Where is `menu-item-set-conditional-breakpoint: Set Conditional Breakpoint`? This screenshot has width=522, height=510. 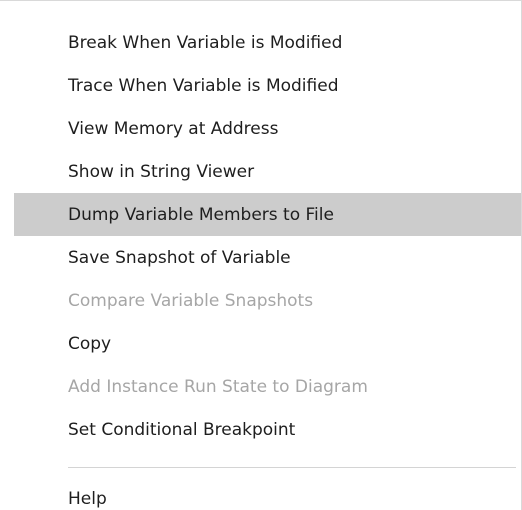
menu-item-set-conditional-breakpoint: Set Conditional Breakpoint is located at coordinates (267, 429).